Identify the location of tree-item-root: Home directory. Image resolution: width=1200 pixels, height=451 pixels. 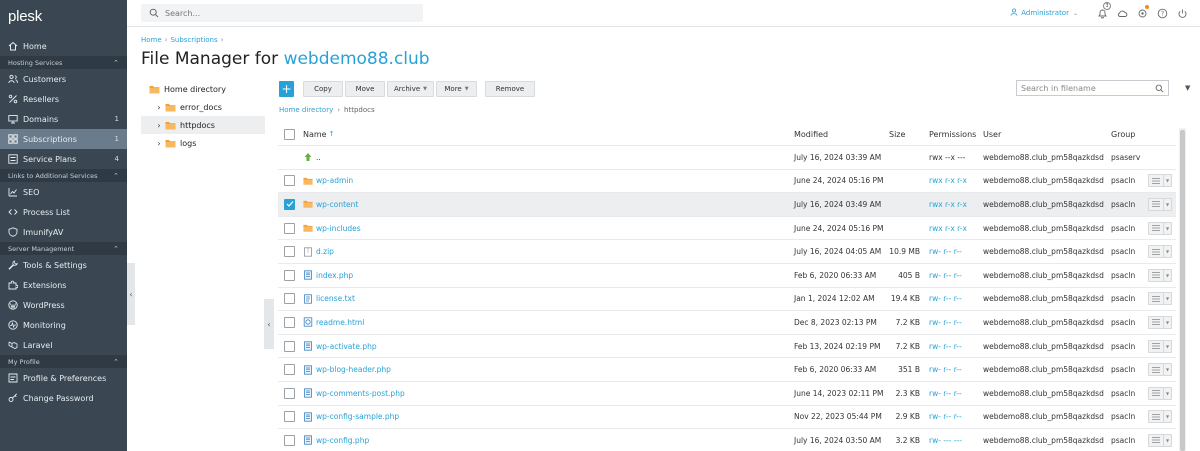
(203, 89).